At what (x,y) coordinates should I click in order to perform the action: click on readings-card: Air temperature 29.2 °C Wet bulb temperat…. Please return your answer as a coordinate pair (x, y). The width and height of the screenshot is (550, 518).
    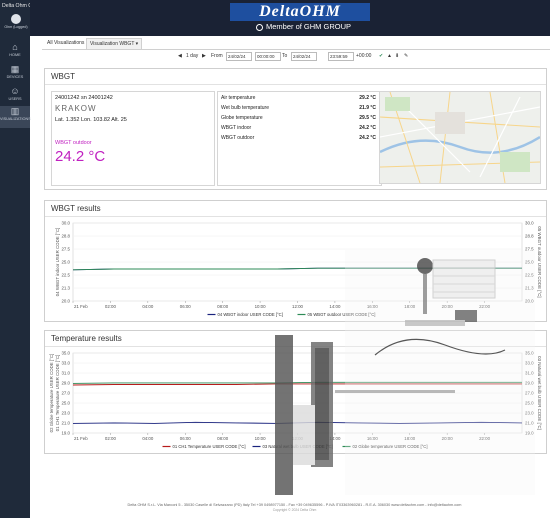
    Looking at the image, I should click on (299, 138).